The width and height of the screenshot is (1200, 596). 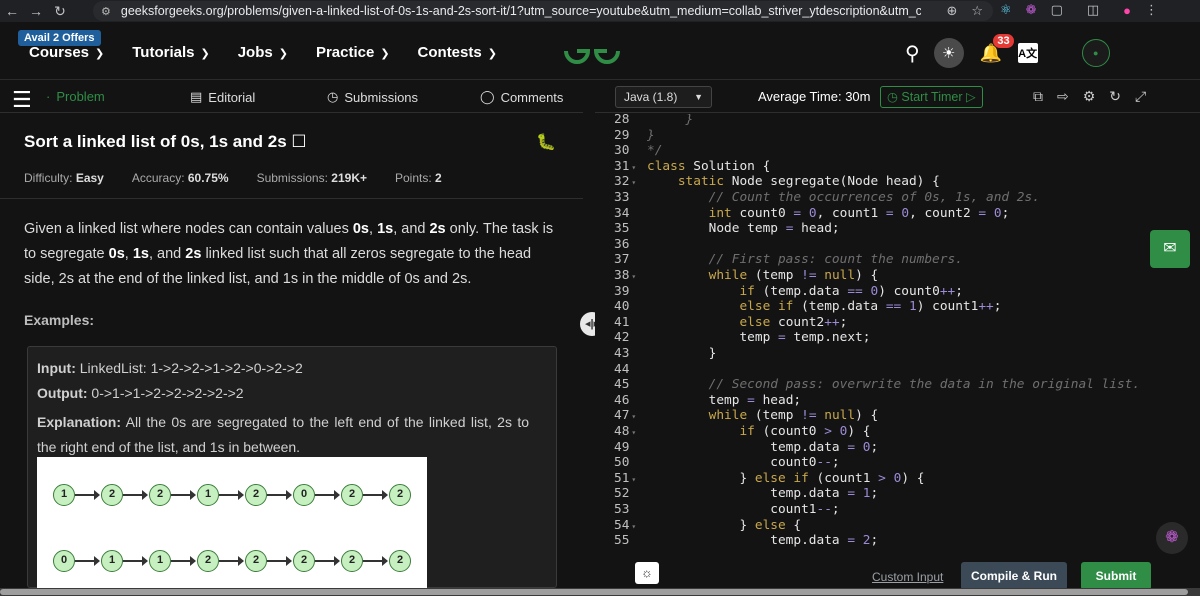 What do you see at coordinates (1095, 53) in the screenshot?
I see `user-avatar: ●` at bounding box center [1095, 53].